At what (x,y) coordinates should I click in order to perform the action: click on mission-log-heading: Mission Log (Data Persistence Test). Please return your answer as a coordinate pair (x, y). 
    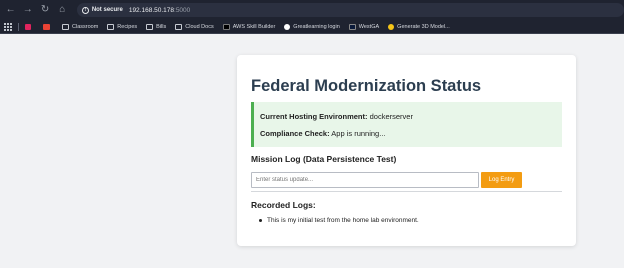
    Looking at the image, I should click on (324, 159).